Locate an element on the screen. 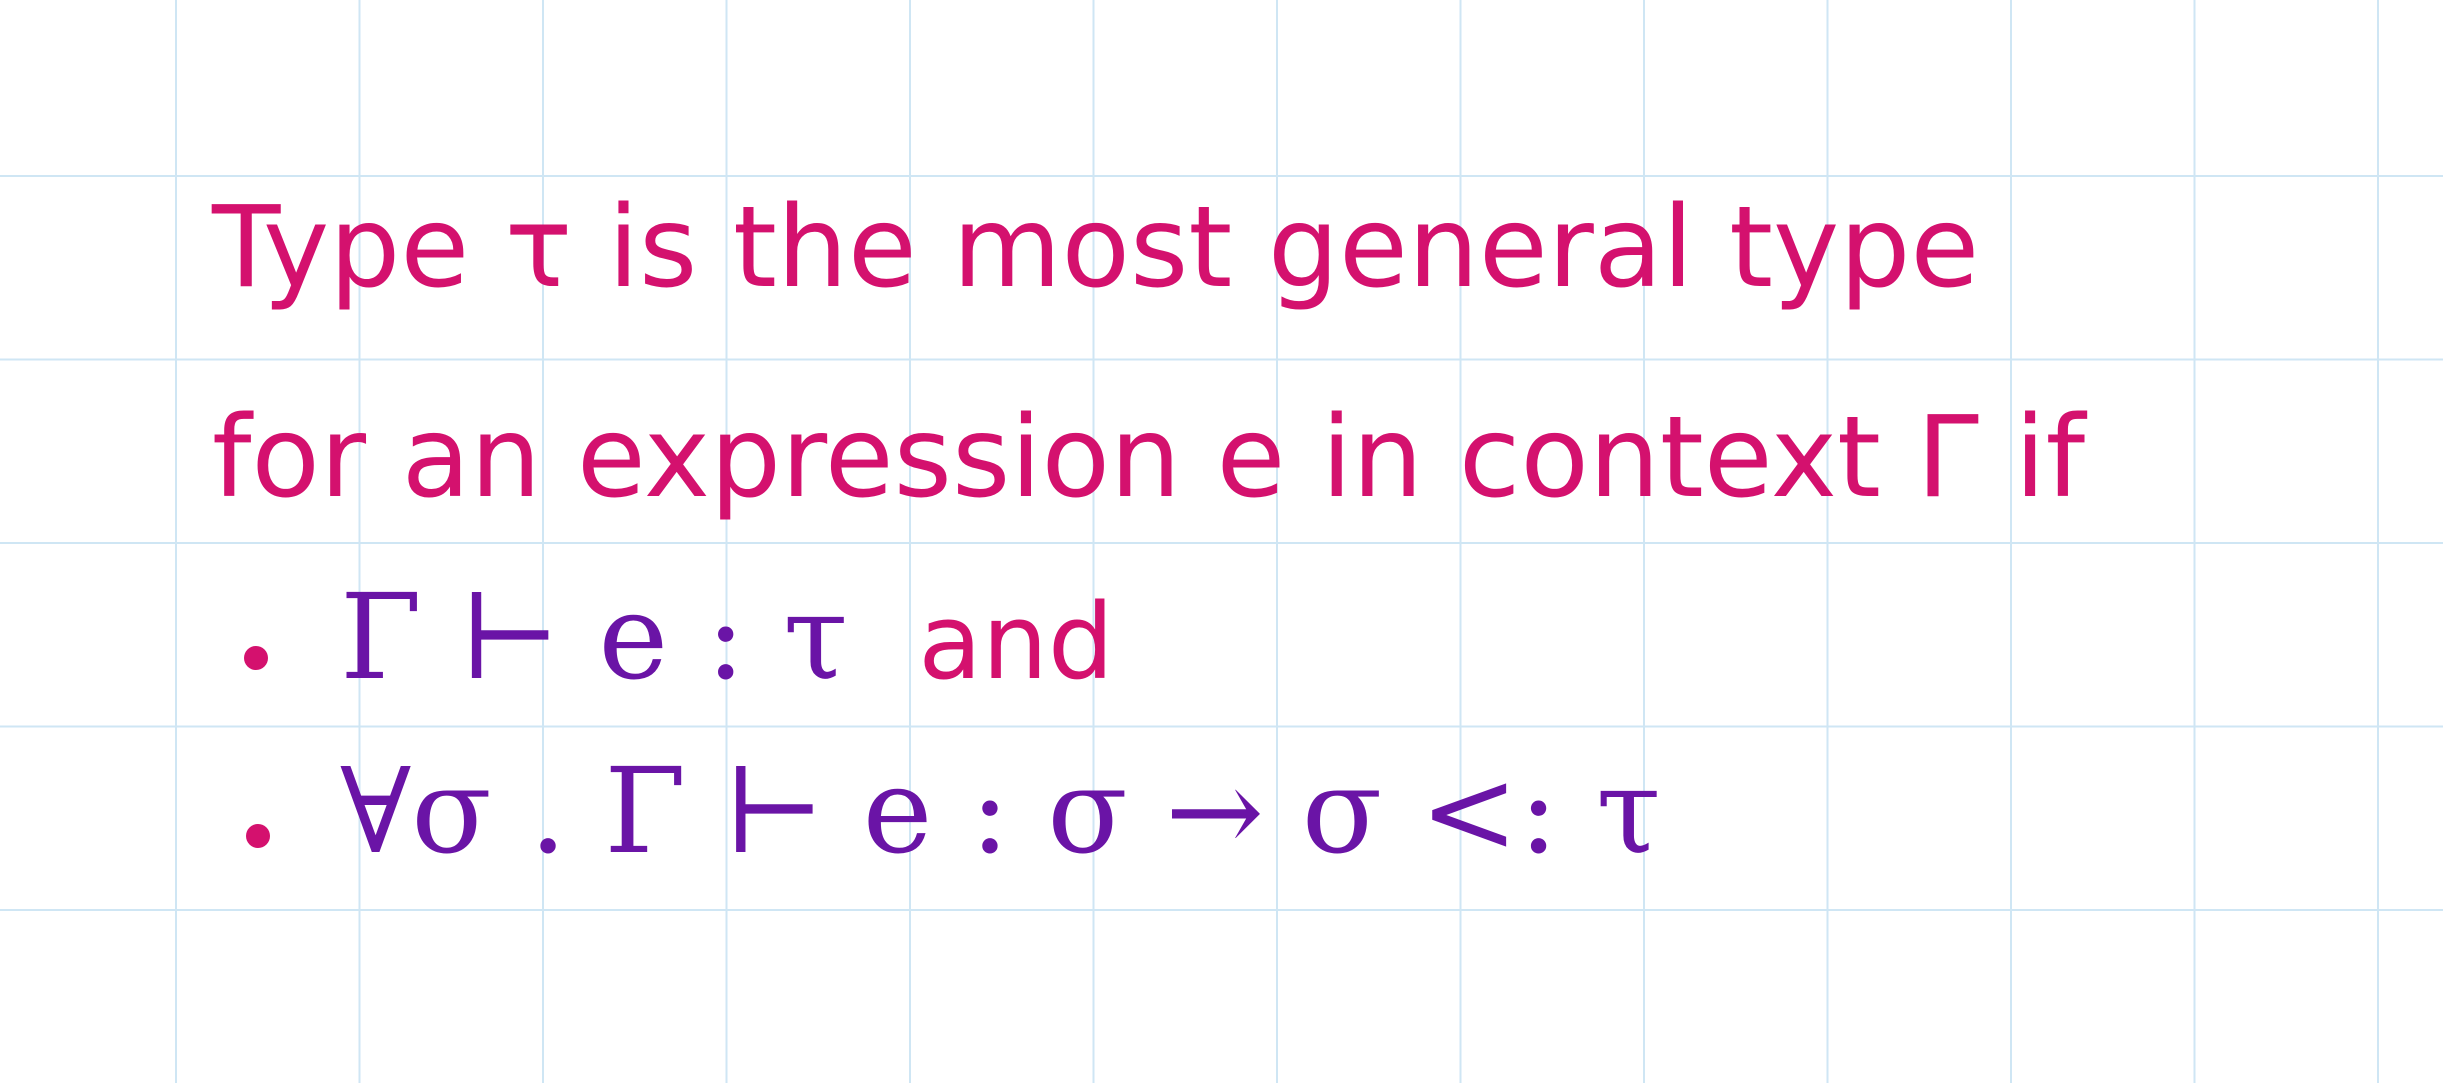 The width and height of the screenshot is (2443, 1083). definition-line-2: for an expression e in context Γ if is located at coordinates (1149, 458).